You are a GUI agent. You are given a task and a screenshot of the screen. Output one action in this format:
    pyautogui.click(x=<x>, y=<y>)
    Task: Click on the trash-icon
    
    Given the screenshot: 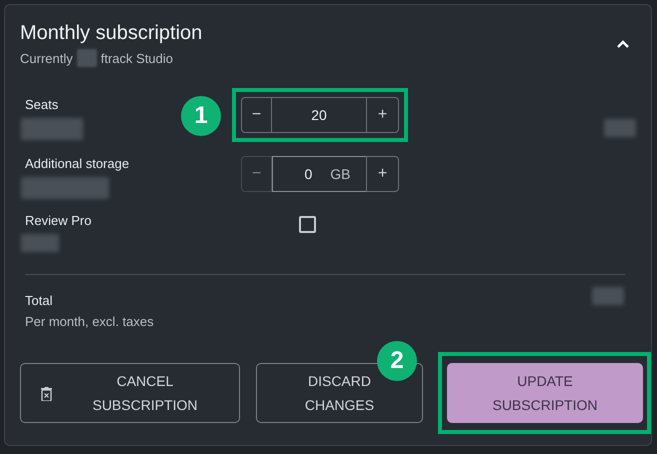 What is the action you would take?
    pyautogui.click(x=46, y=394)
    